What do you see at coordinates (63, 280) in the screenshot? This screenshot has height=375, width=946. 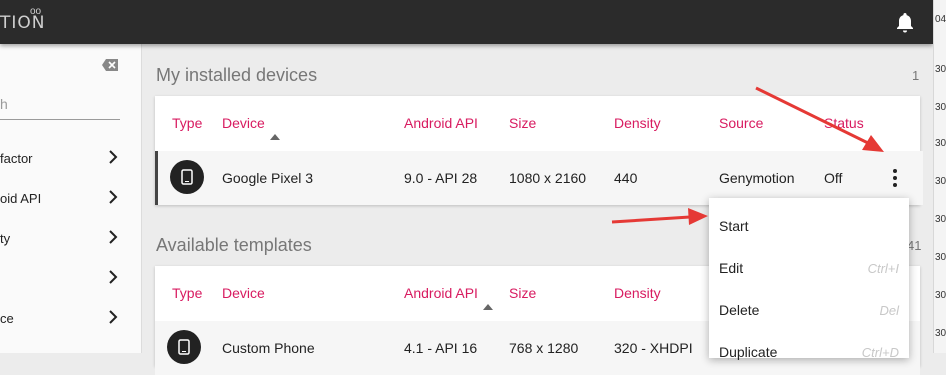 I see `filter-item` at bounding box center [63, 280].